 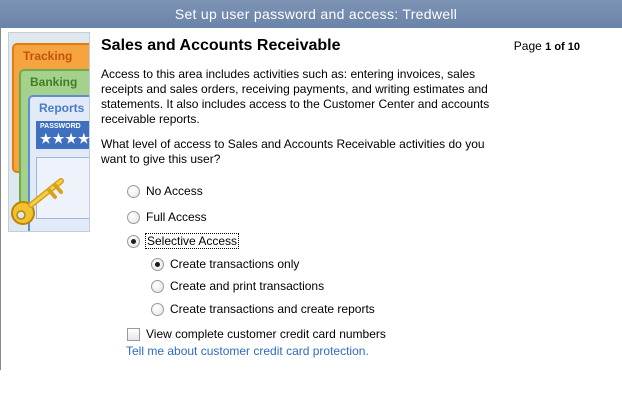 What do you see at coordinates (272, 309) in the screenshot?
I see `create-and-report-label: Create transactions and create reports` at bounding box center [272, 309].